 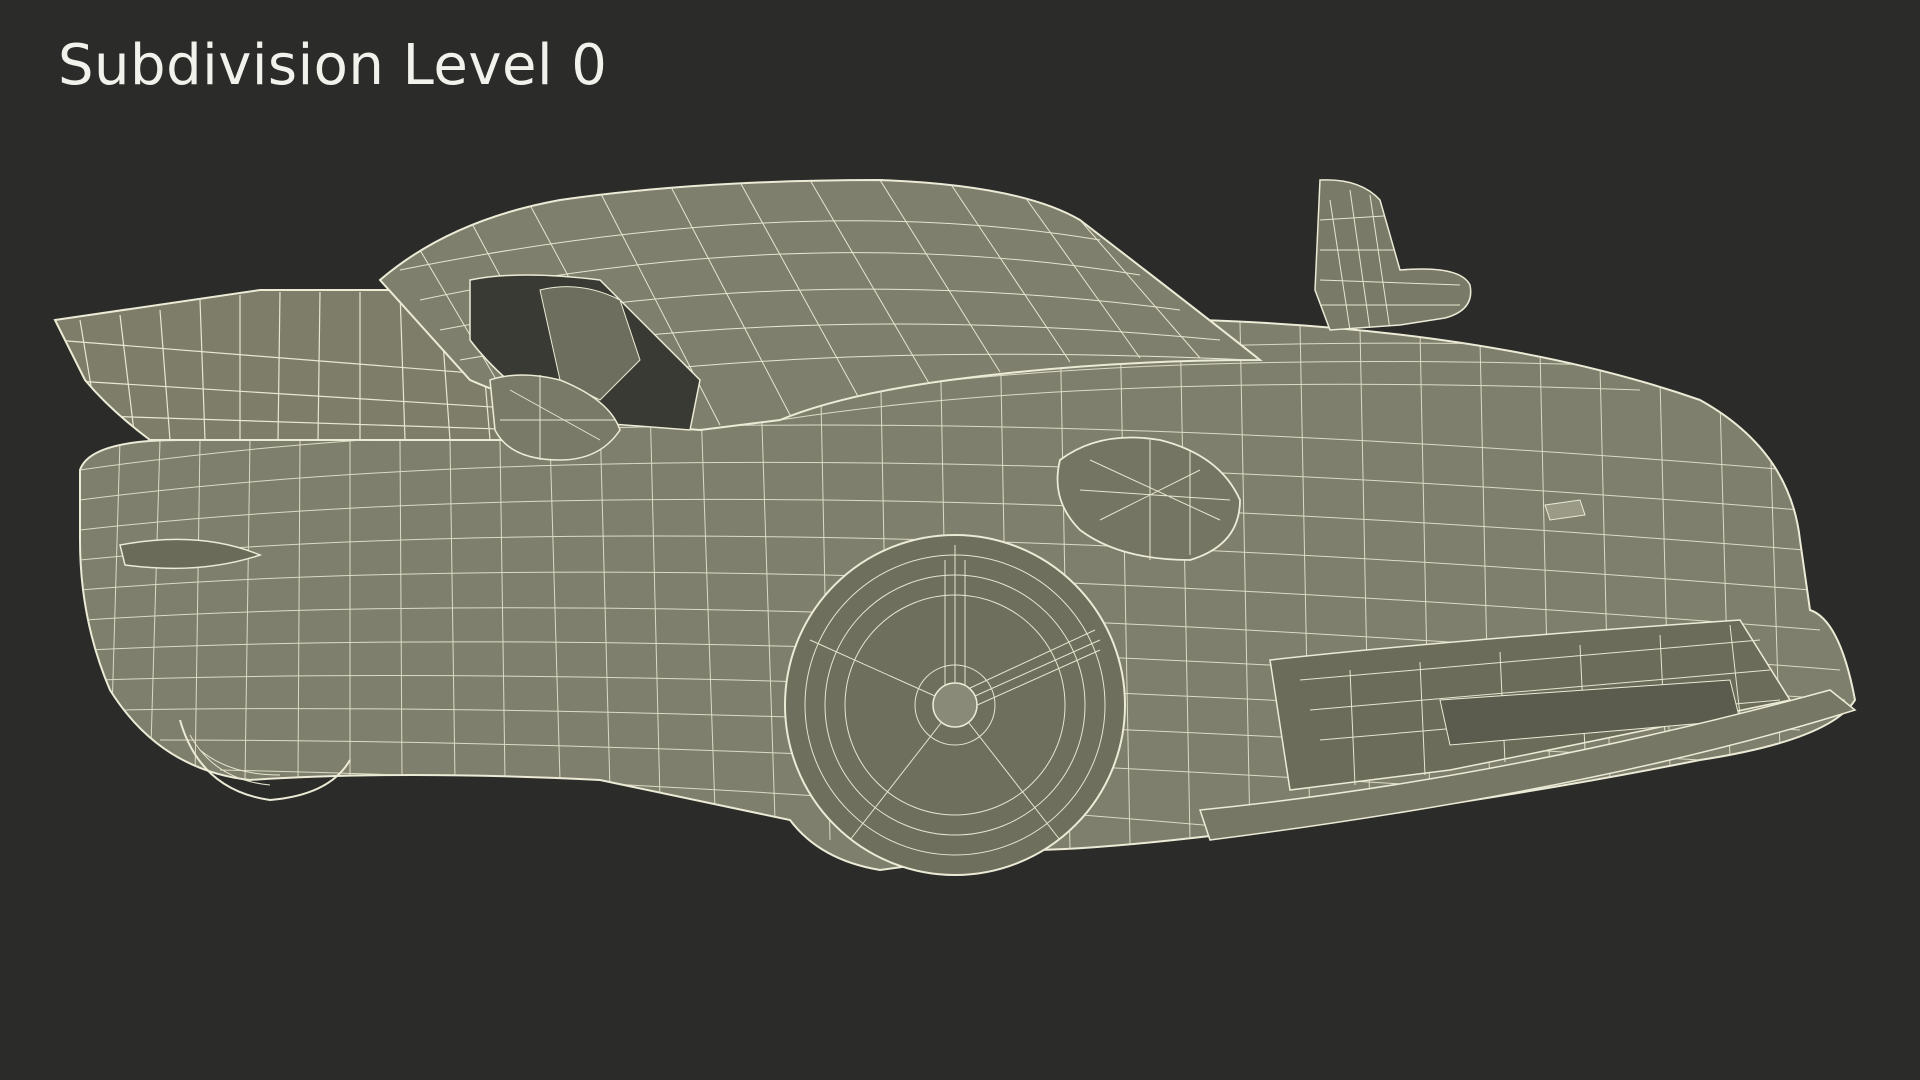 I want to click on front-wheel, so click(x=955, y=705).